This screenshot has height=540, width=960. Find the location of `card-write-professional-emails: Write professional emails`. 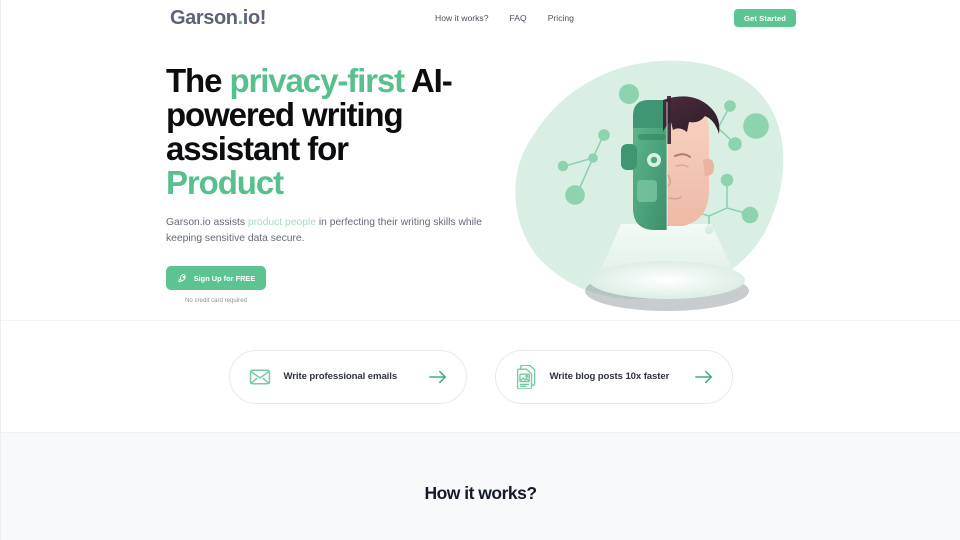

card-write-professional-emails: Write professional emails is located at coordinates (347, 376).